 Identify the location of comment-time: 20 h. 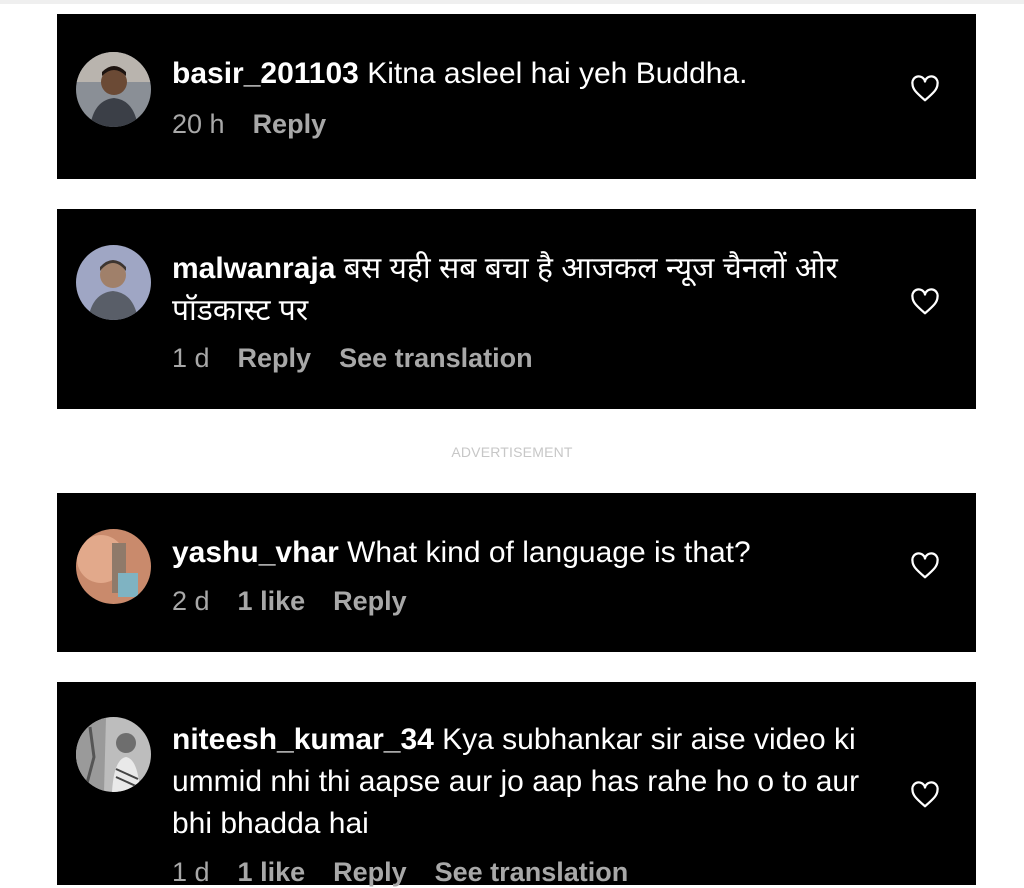
(198, 124).